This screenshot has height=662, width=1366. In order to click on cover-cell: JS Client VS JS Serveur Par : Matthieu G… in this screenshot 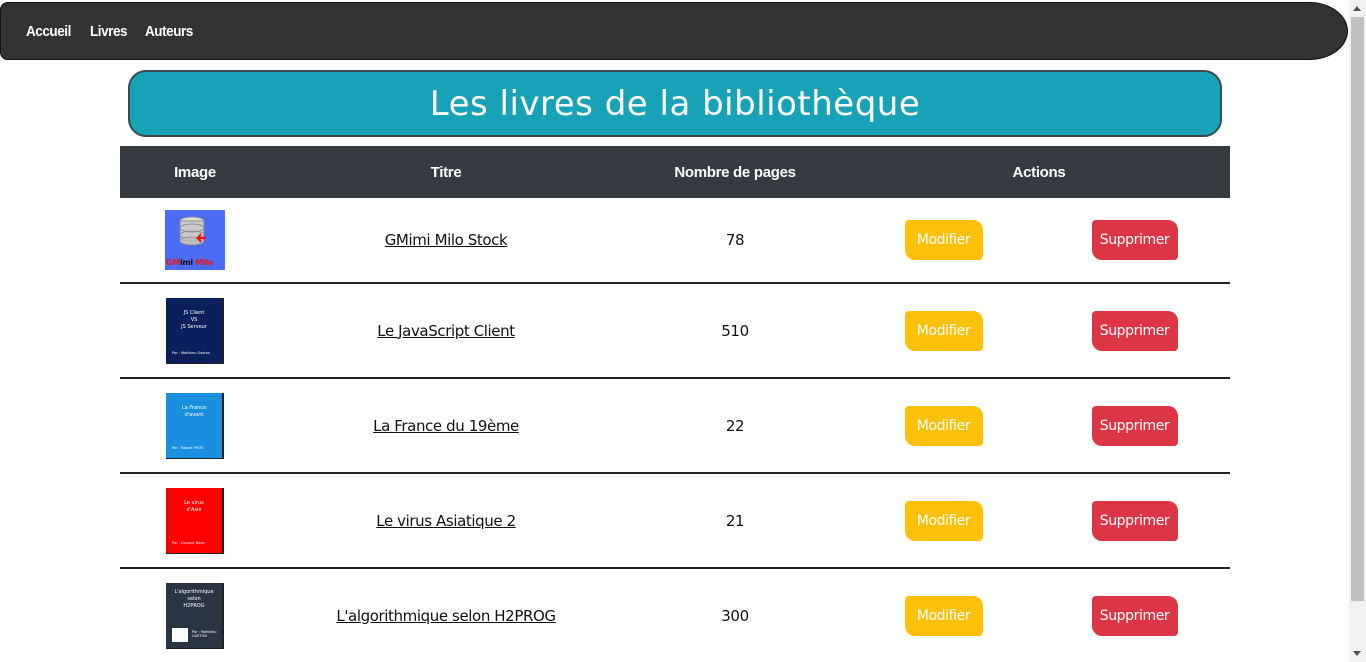, I will do `click(195, 330)`.